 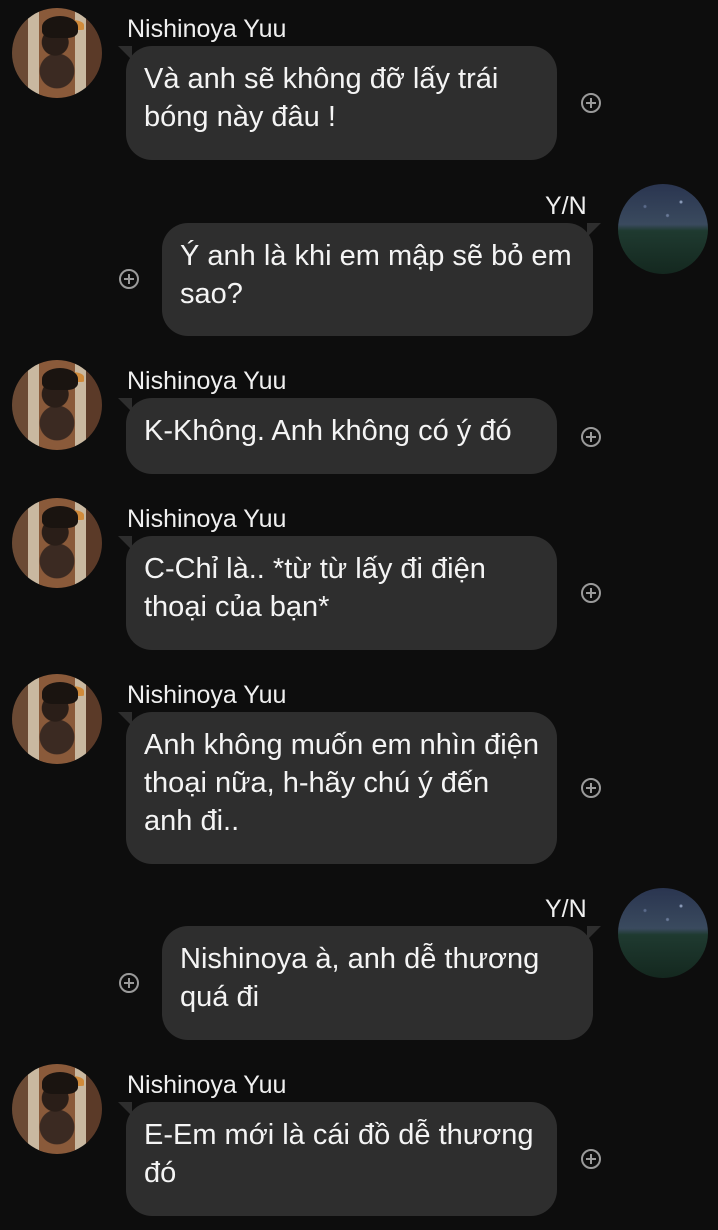 I want to click on message-bubble: E-Em mới là cái đồ dễ thương đó, so click(x=337, y=1159).